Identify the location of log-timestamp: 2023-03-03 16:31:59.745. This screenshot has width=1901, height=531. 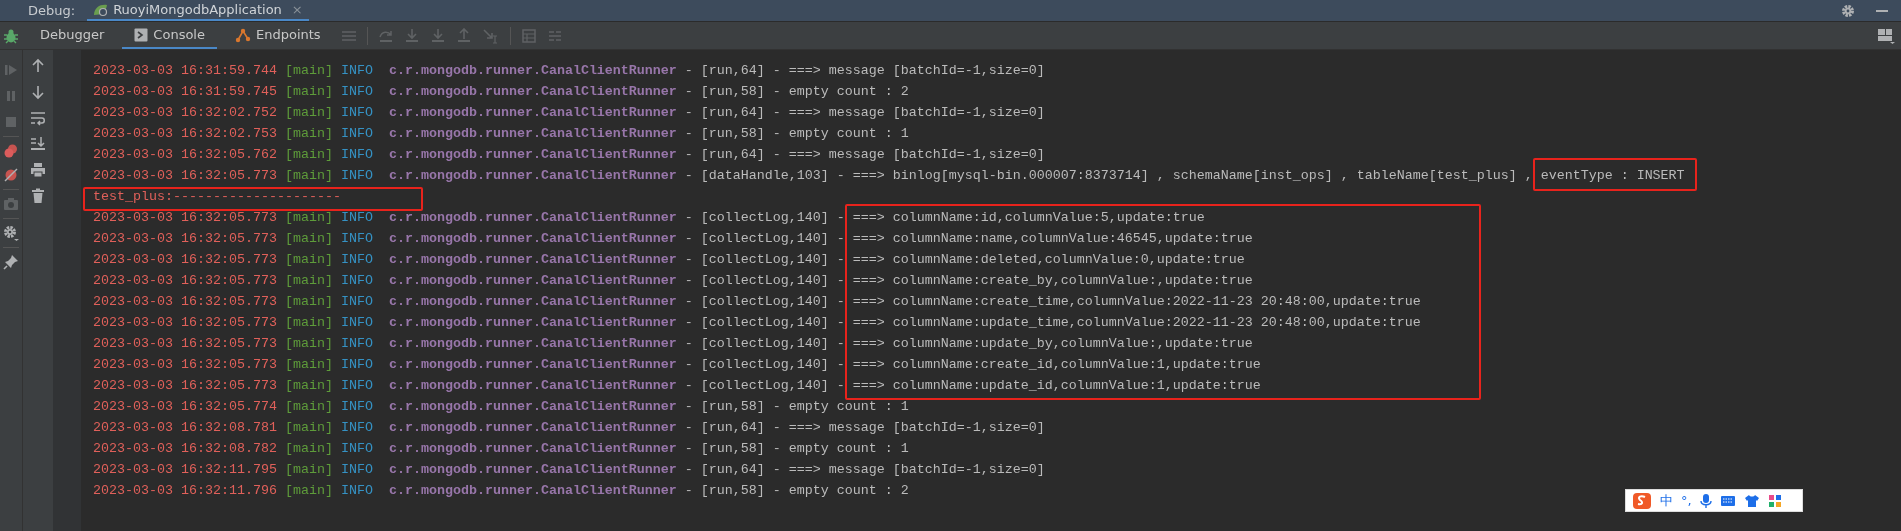
(185, 91).